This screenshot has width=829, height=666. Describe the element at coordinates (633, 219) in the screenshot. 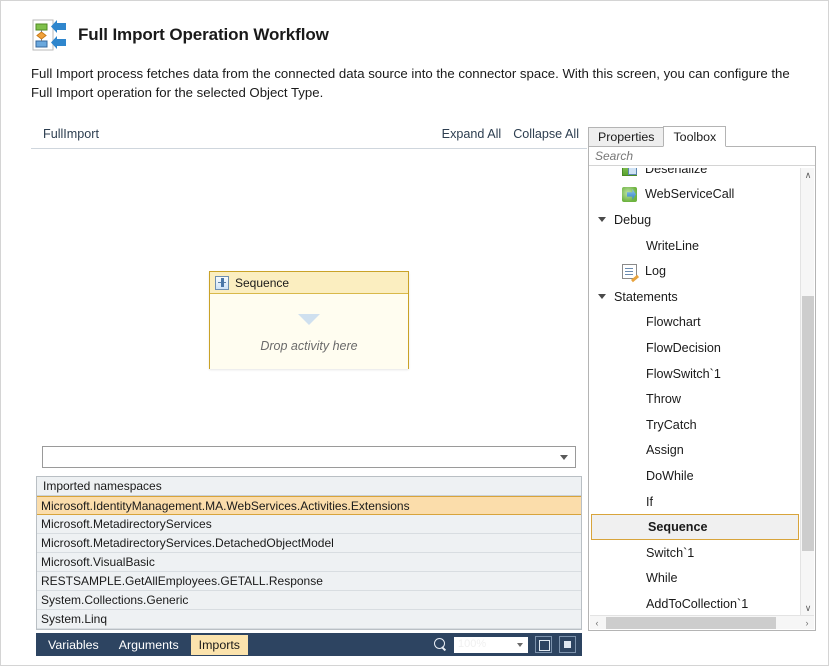

I see `toolbox-group-label: Debug` at that location.